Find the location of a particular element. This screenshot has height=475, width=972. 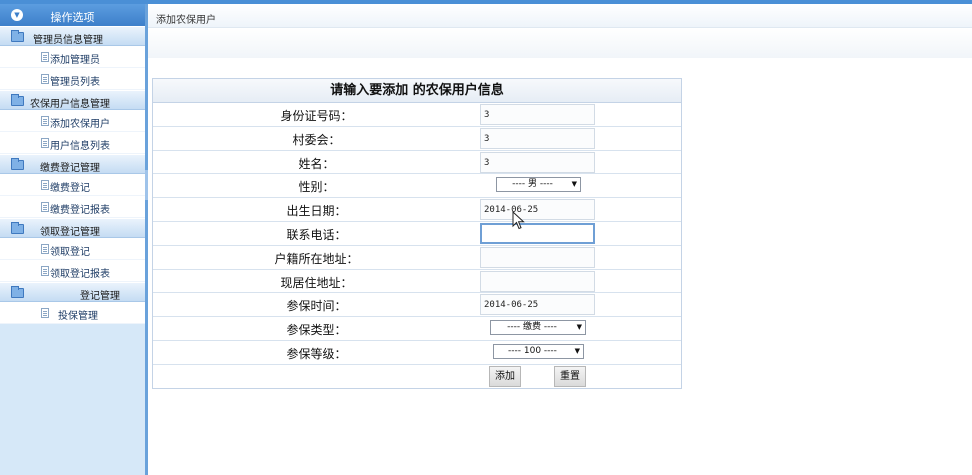

form-row: 联系电话： is located at coordinates (417, 234).